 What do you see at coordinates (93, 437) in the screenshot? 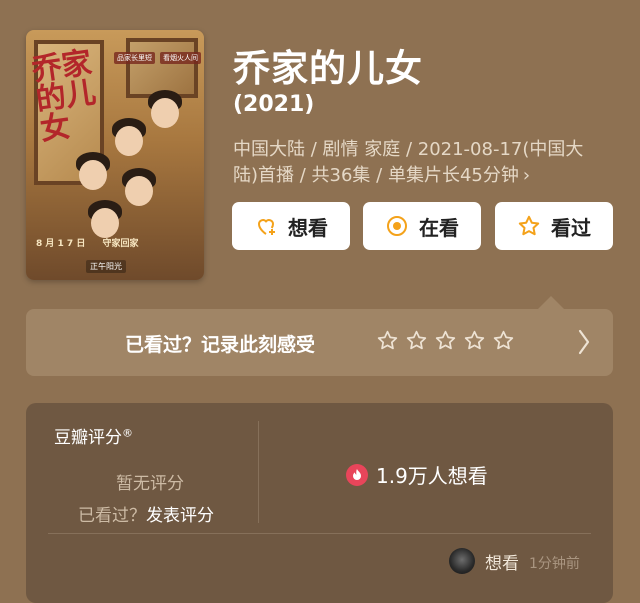
I see `panel-title: 豆瓣评分®` at bounding box center [93, 437].